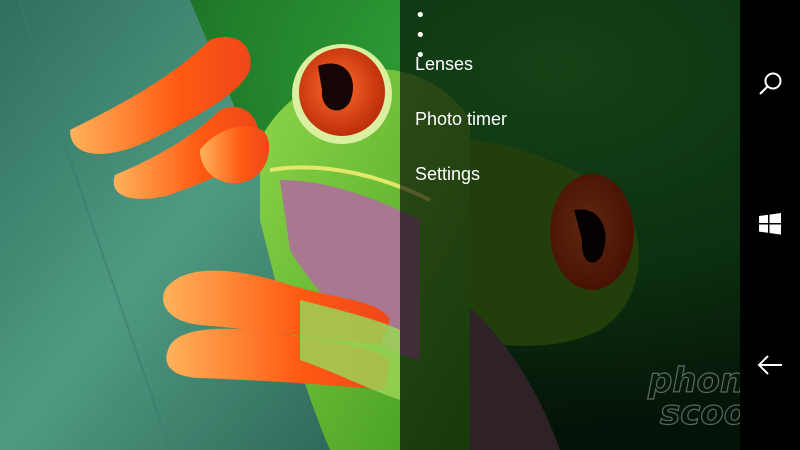 The width and height of the screenshot is (800, 450). I want to click on search-icon, so click(770, 83).